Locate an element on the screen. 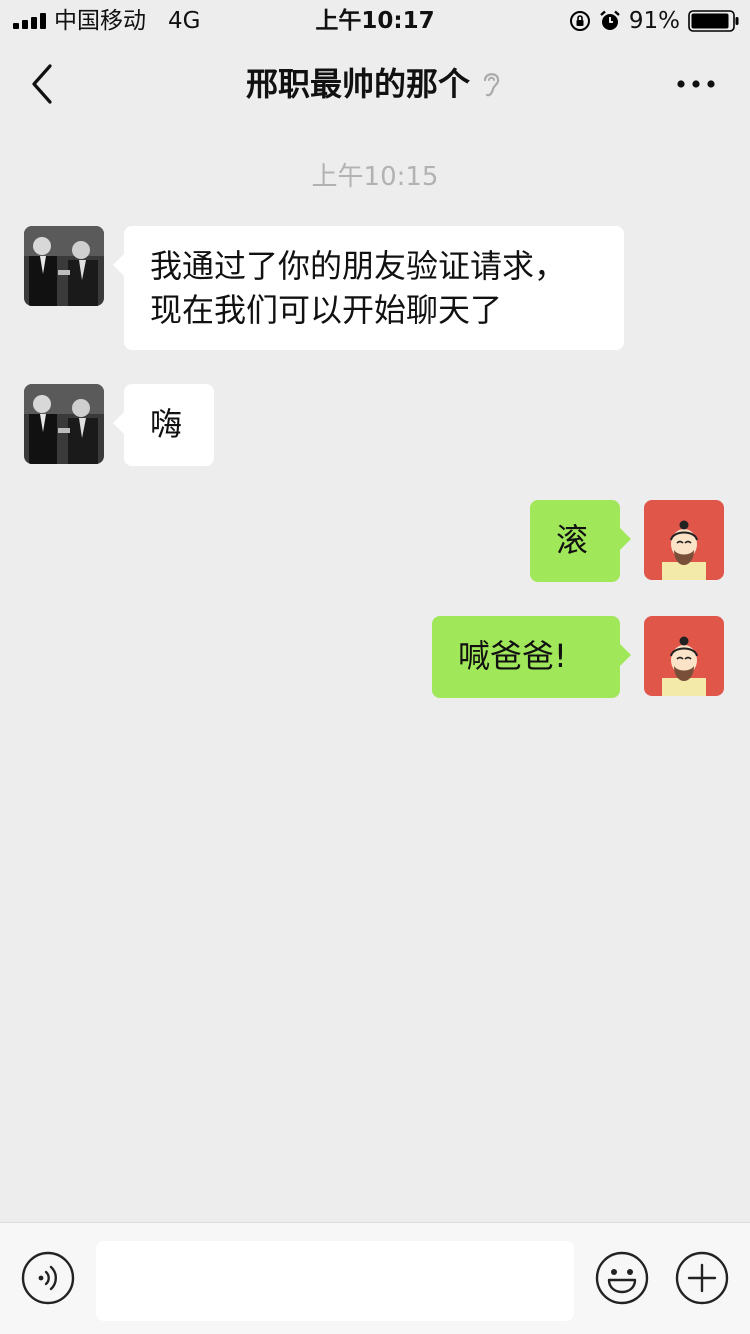  message-line: 我通过了你的朋友验证请求， is located at coordinates (358, 266).